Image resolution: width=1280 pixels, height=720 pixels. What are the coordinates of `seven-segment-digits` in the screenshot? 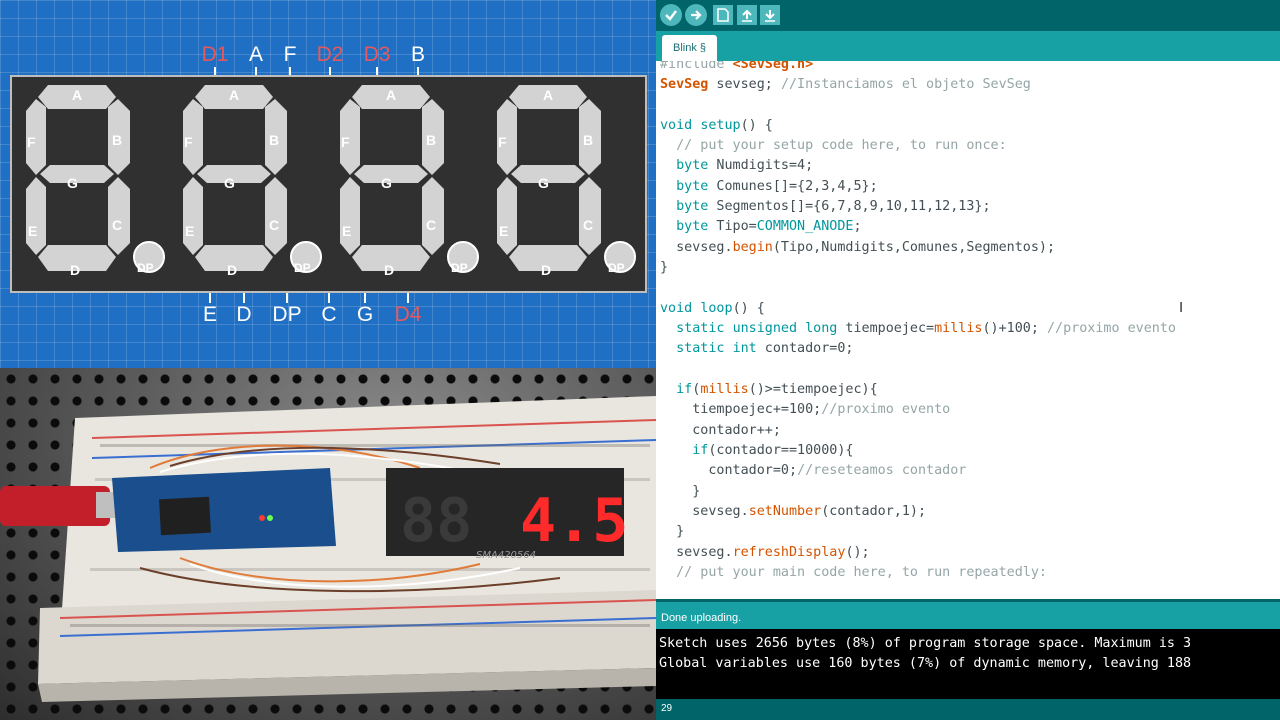 It's located at (330, 178).